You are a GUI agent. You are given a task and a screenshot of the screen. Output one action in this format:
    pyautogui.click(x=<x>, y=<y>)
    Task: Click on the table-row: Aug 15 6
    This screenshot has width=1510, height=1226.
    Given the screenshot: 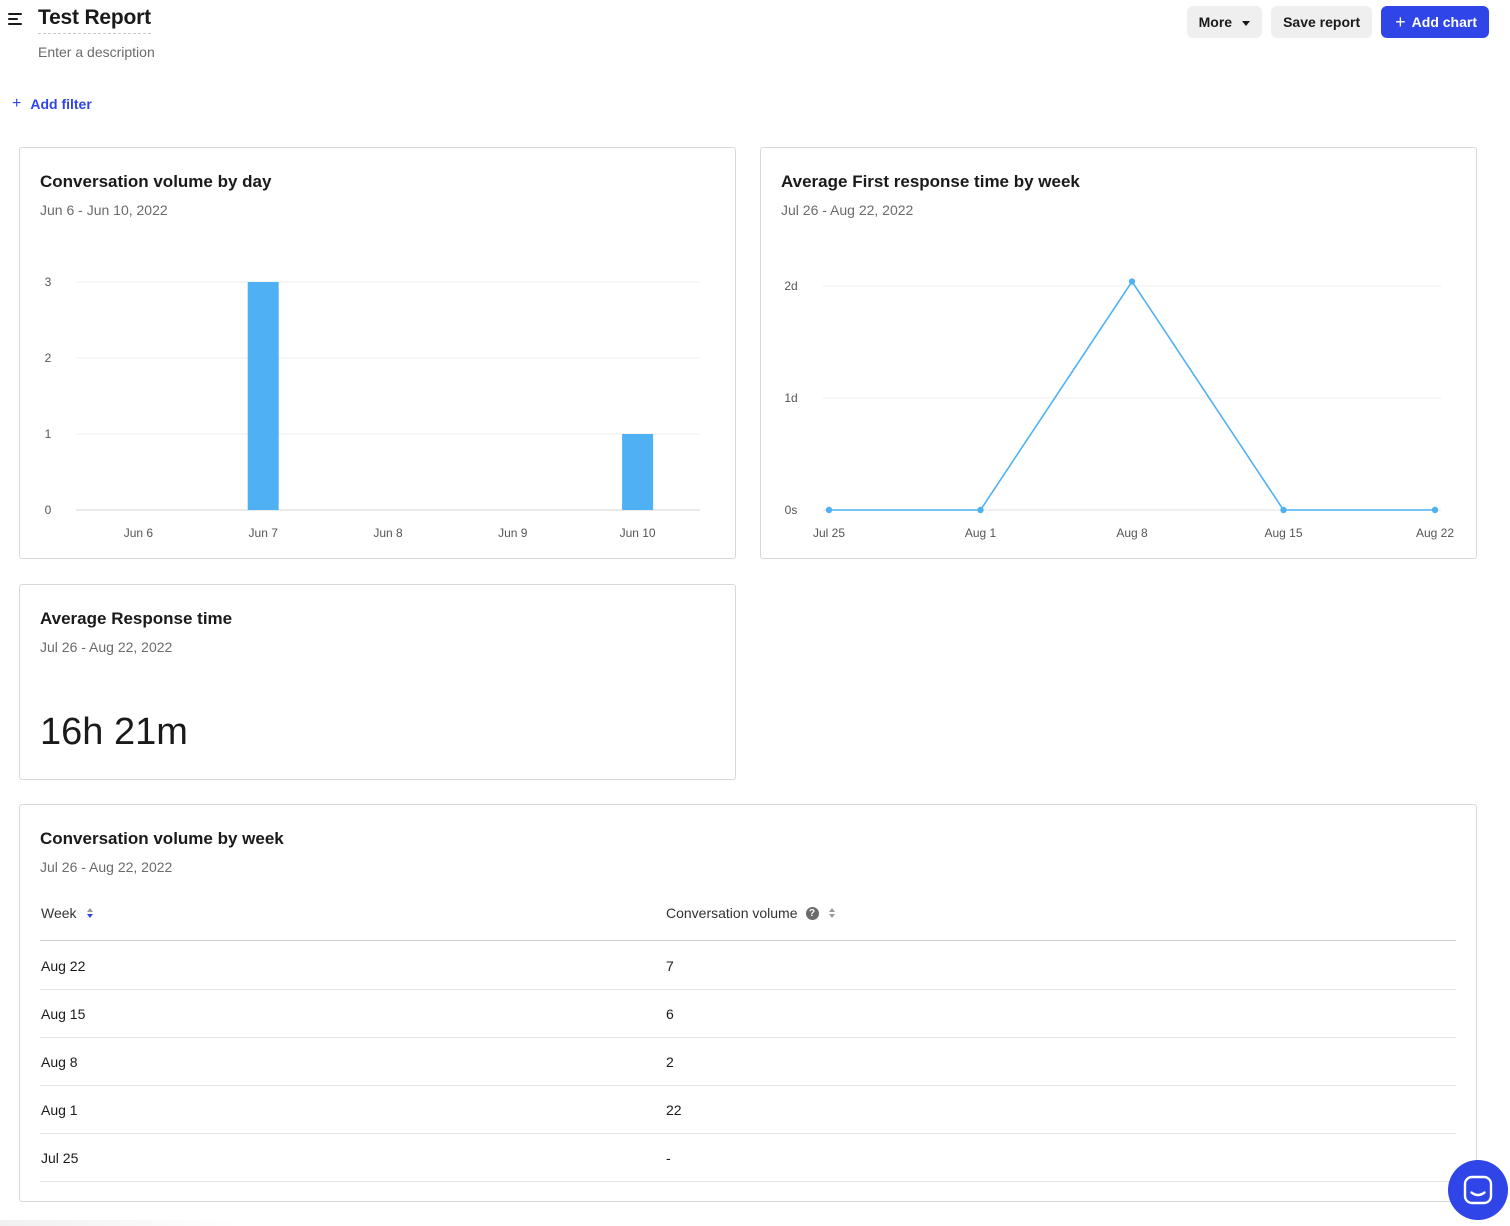 What is the action you would take?
    pyautogui.click(x=748, y=1014)
    